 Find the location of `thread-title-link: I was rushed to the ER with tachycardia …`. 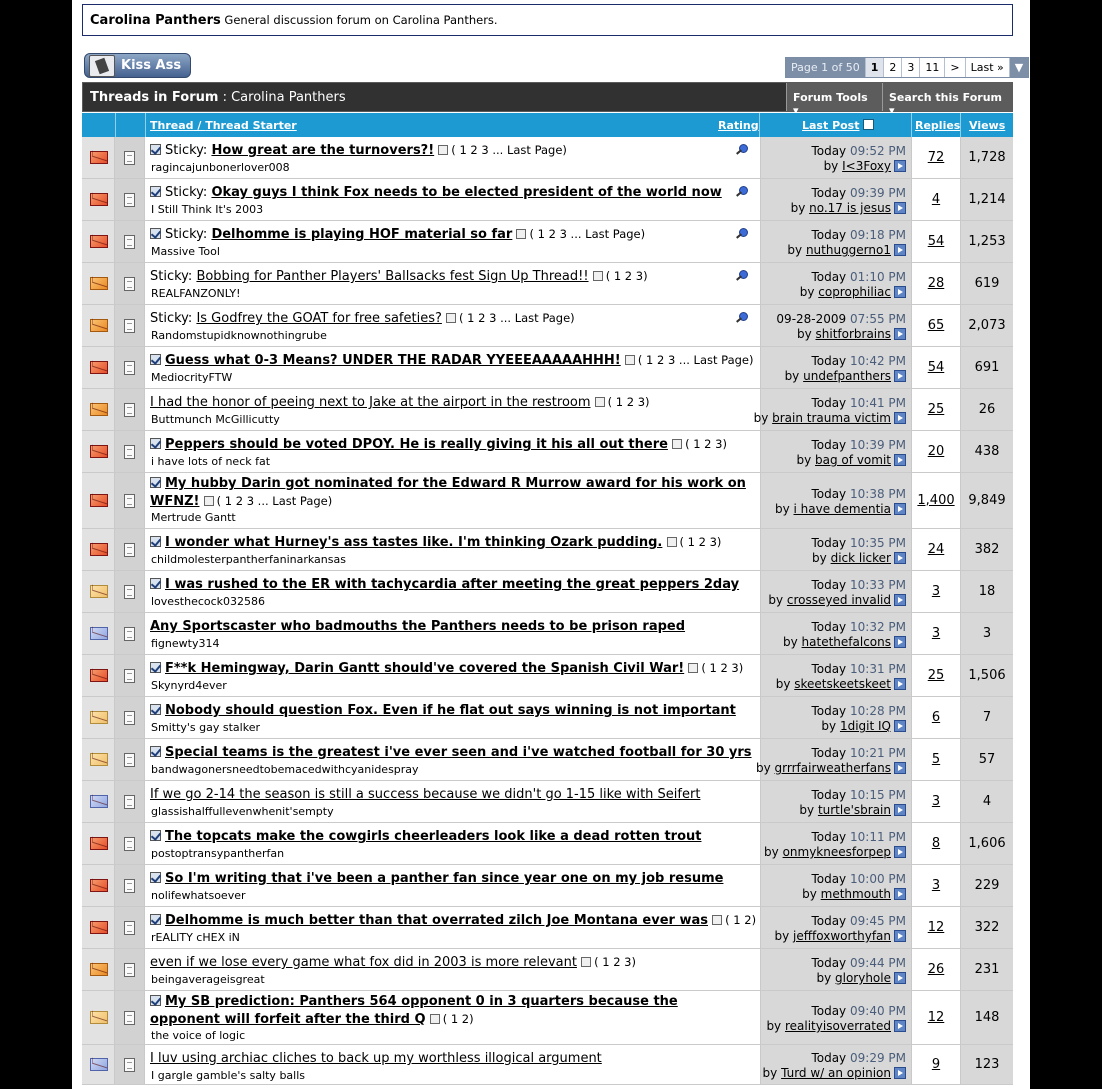

thread-title-link: I was rushed to the ER with tachycardia … is located at coordinates (452, 584).